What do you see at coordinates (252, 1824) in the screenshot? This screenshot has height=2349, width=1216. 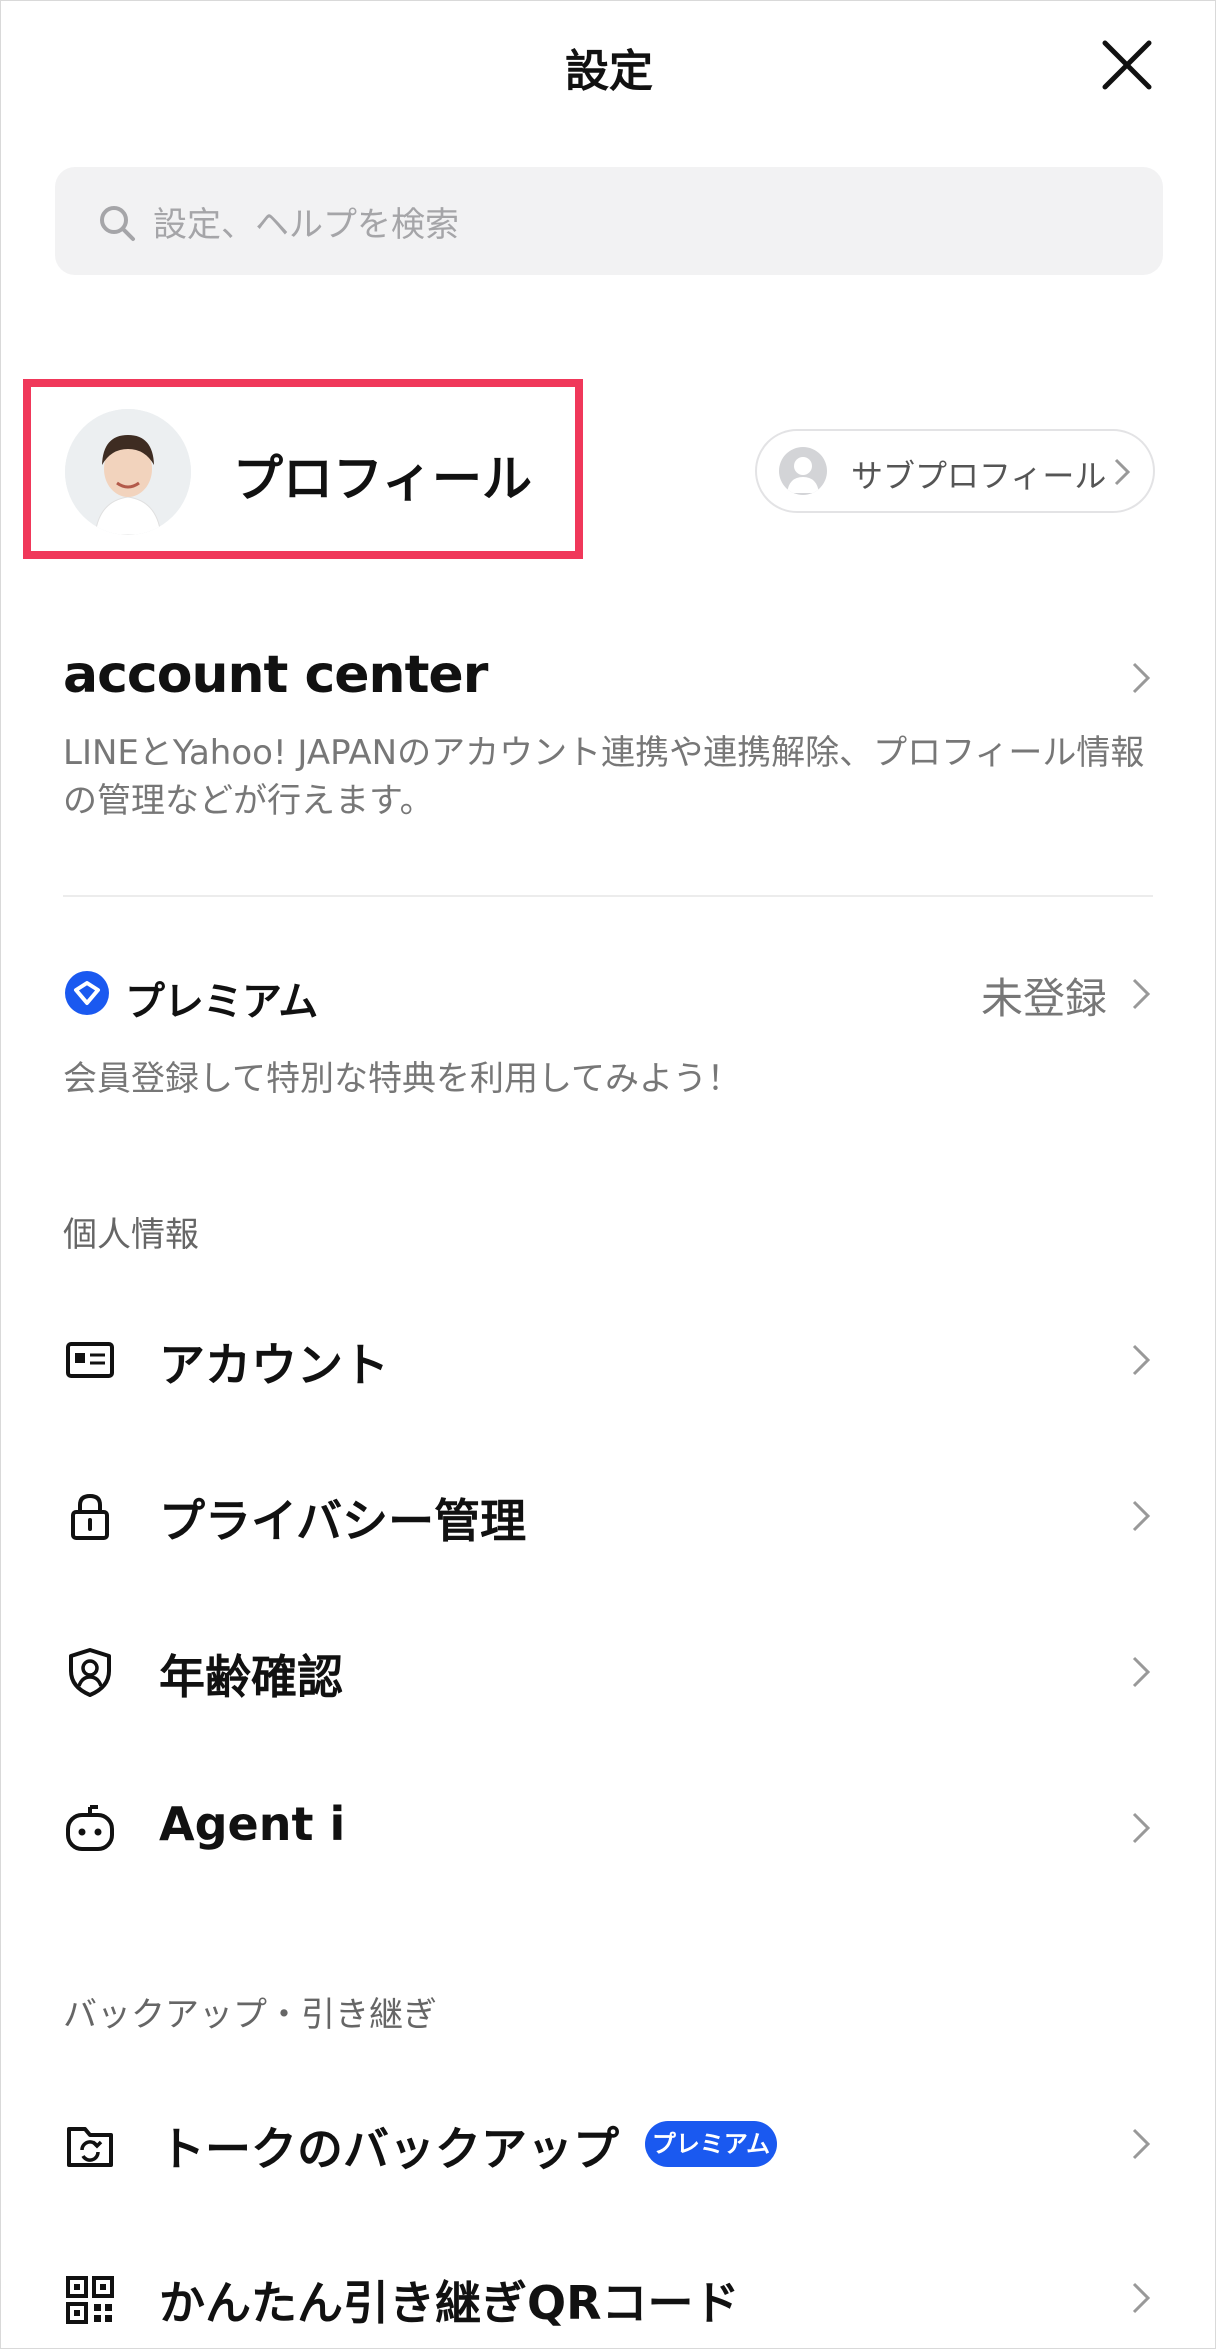 I see `menu-item-agent-i: Agent i` at bounding box center [252, 1824].